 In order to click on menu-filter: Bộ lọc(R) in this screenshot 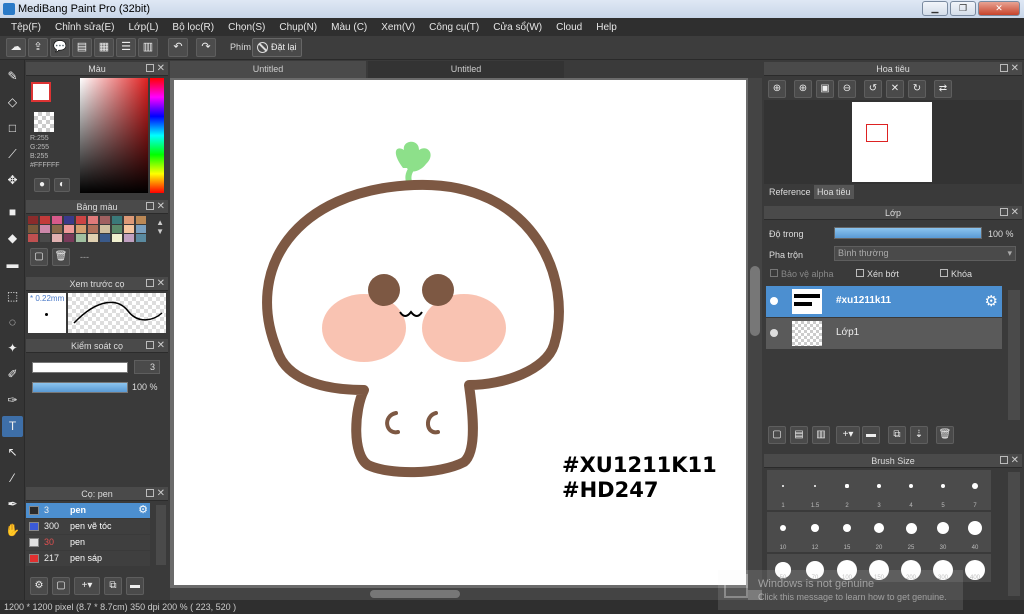, I will do `click(193, 27)`.